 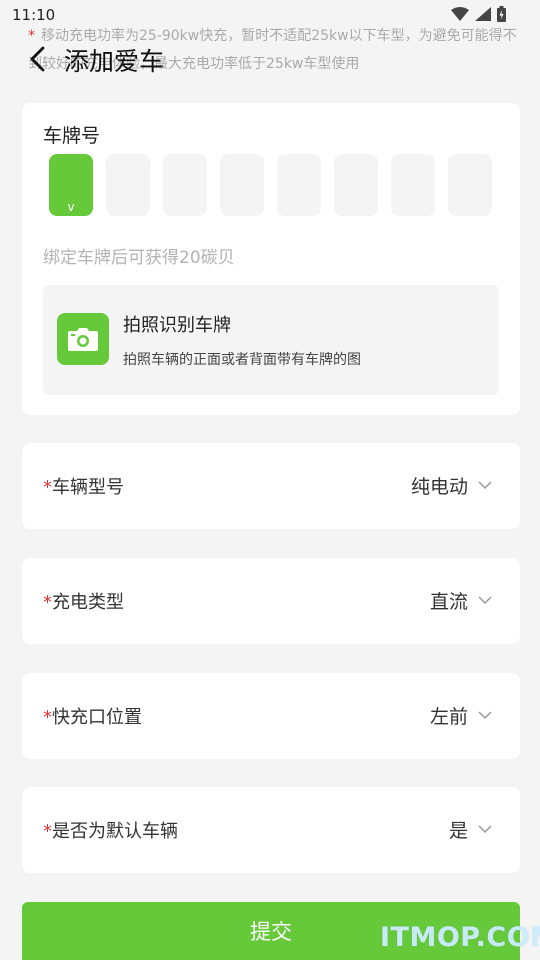 What do you see at coordinates (439, 487) in the screenshot?
I see `row-value: 纯电动` at bounding box center [439, 487].